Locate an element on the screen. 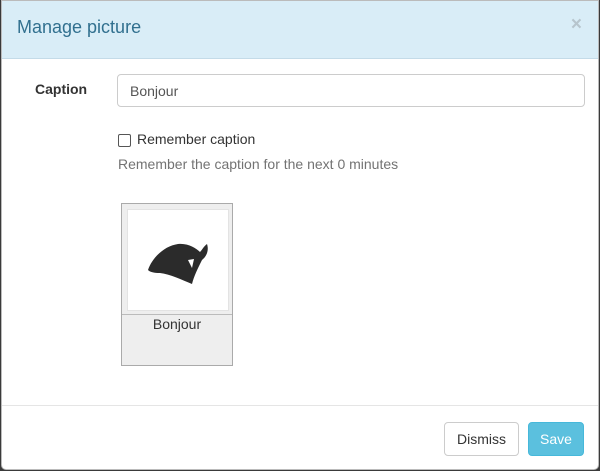 The height and width of the screenshot is (471, 600). remember-caption-checkbox is located at coordinates (124, 140).